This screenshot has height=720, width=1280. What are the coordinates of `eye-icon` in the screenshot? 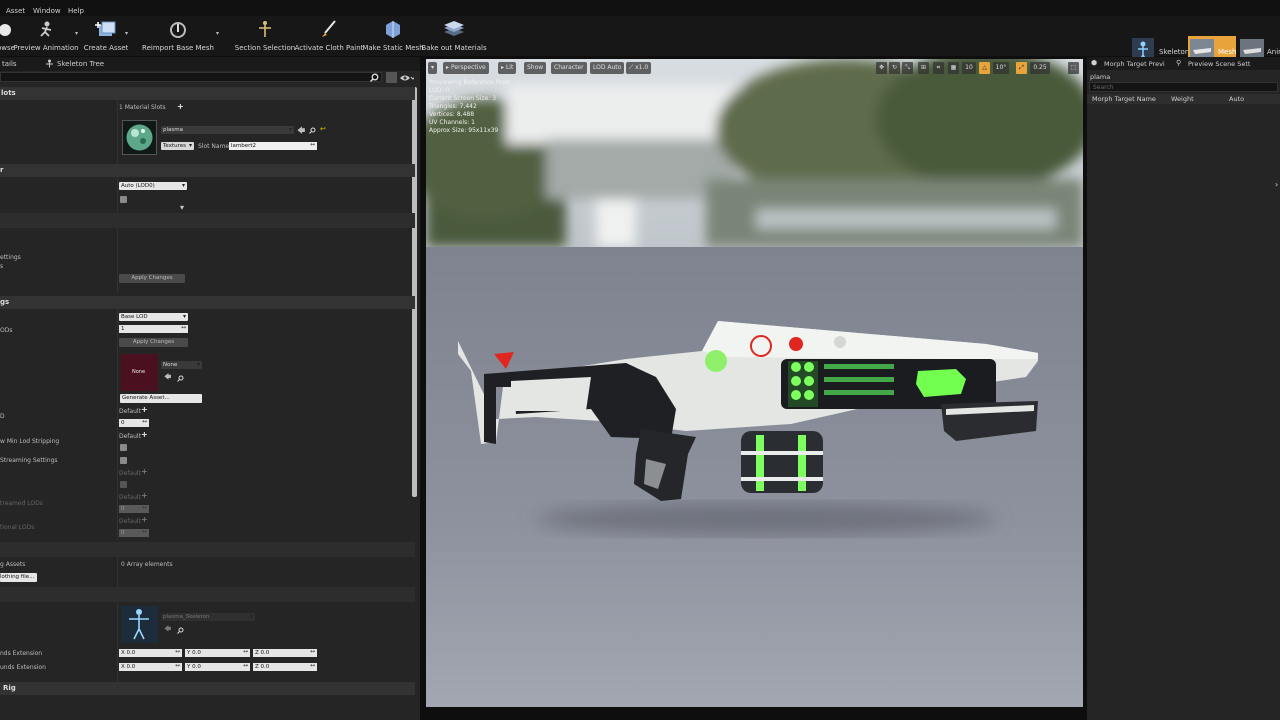 It's located at (407, 78).